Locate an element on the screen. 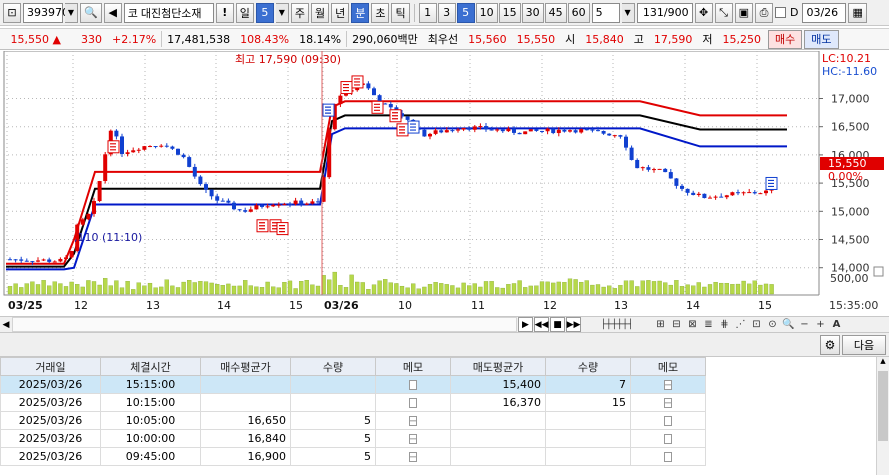 Image resolution: width=889 pixels, height=475 pixels. table-row: 2025/03/26 10:15:00 16,370 15 is located at coordinates (353, 402).